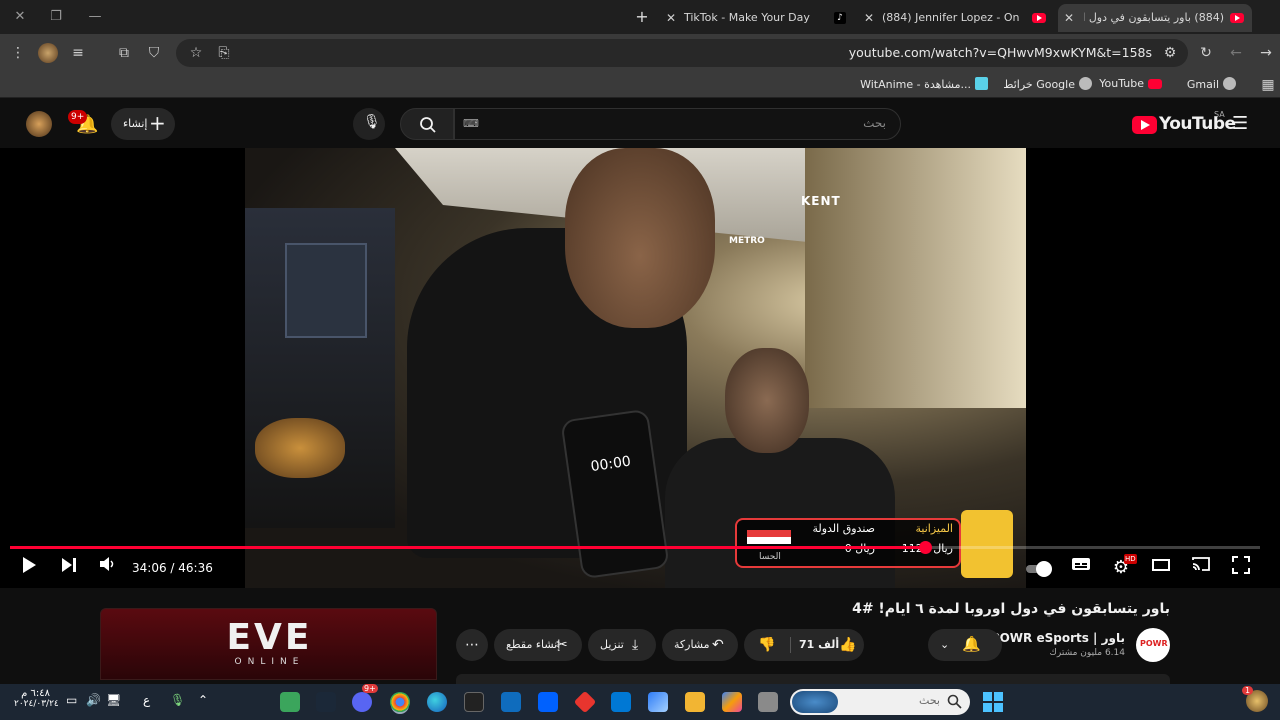 The height and width of the screenshot is (720, 1280). Describe the element at coordinates (621, 702) in the screenshot. I see `outlook-icon` at that location.